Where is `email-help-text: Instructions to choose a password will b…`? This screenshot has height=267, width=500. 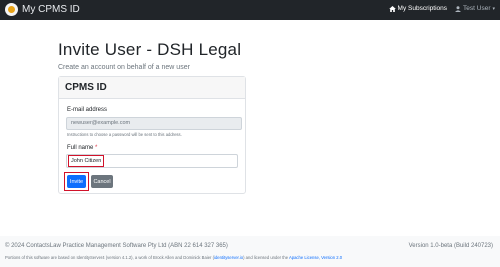
email-help-text: Instructions to choose a password will b… is located at coordinates (124, 134).